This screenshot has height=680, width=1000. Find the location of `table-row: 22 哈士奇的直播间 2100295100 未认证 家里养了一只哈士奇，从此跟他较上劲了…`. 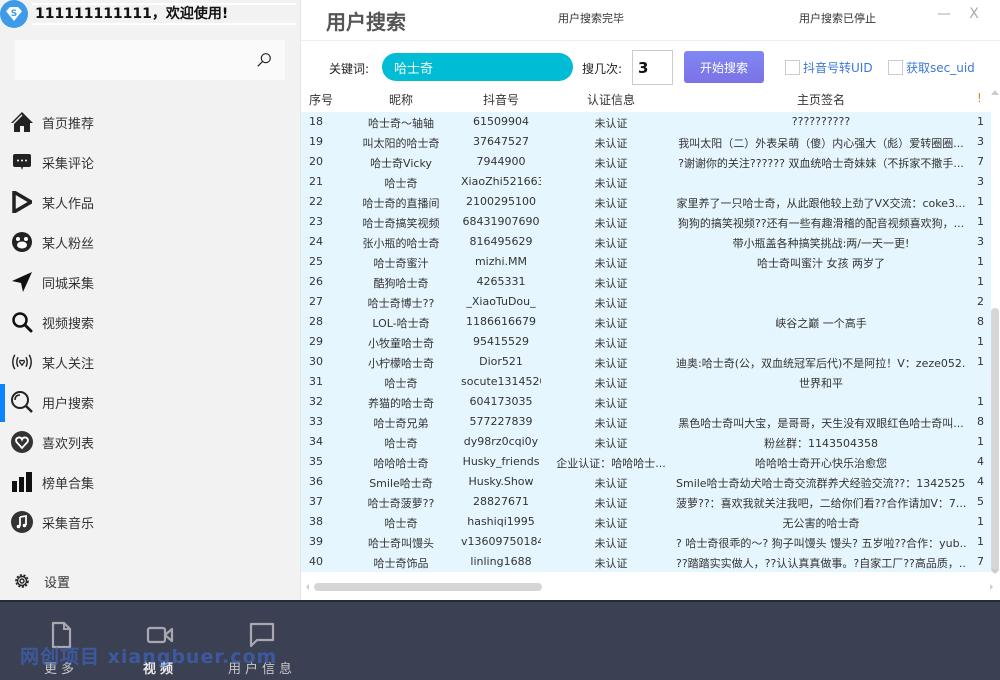

table-row: 22 哈士奇的直播间 2100295100 未认证 家里养了一只哈士奇，从此跟他较上劲了… is located at coordinates (646, 202).